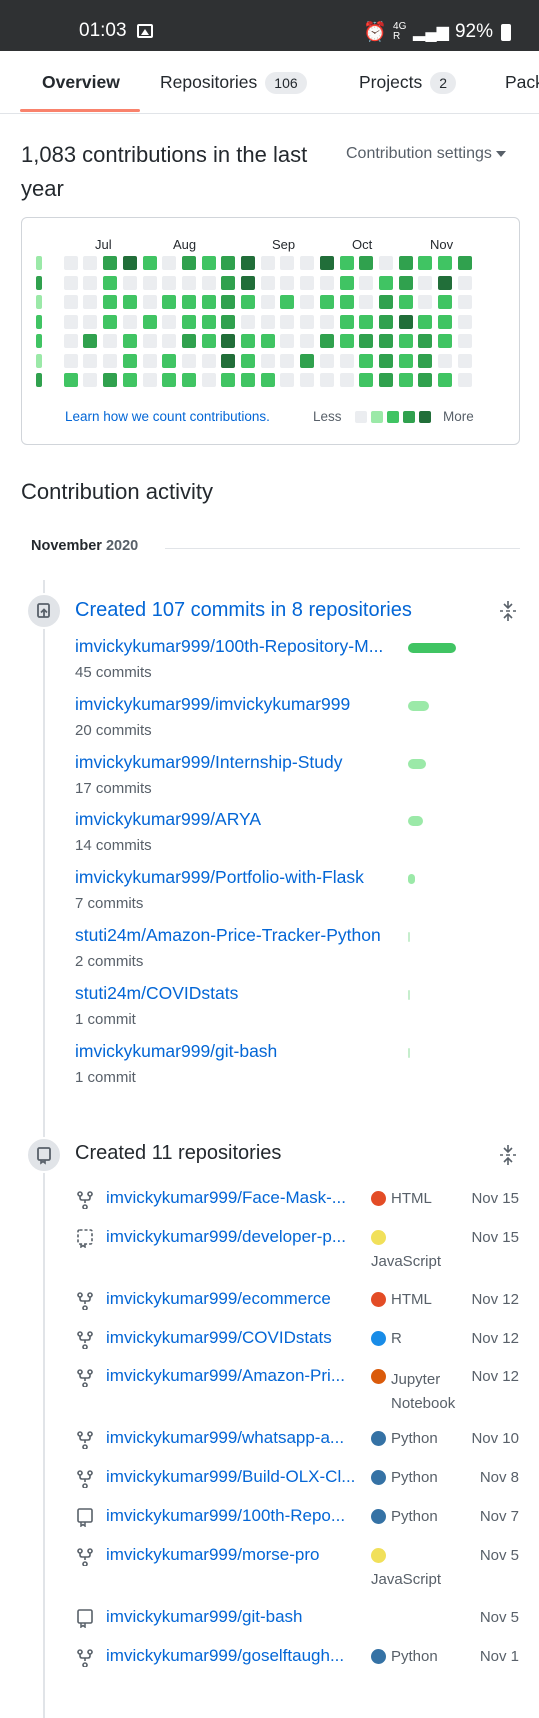  What do you see at coordinates (238, 1617) in the screenshot?
I see `repo-link: imvickykumar999/git-bash` at bounding box center [238, 1617].